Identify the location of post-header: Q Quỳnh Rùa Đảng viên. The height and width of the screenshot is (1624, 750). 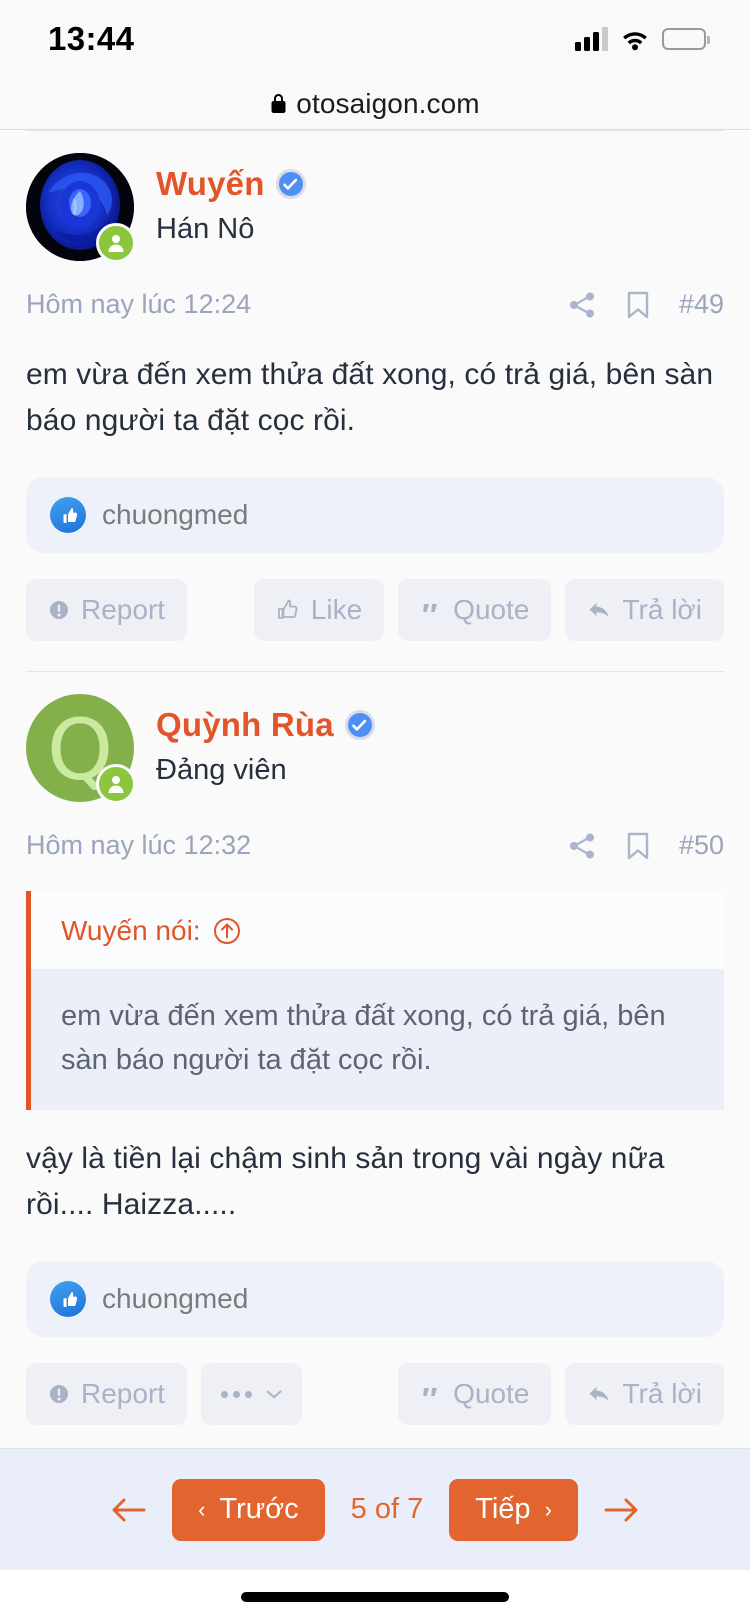
(375, 738).